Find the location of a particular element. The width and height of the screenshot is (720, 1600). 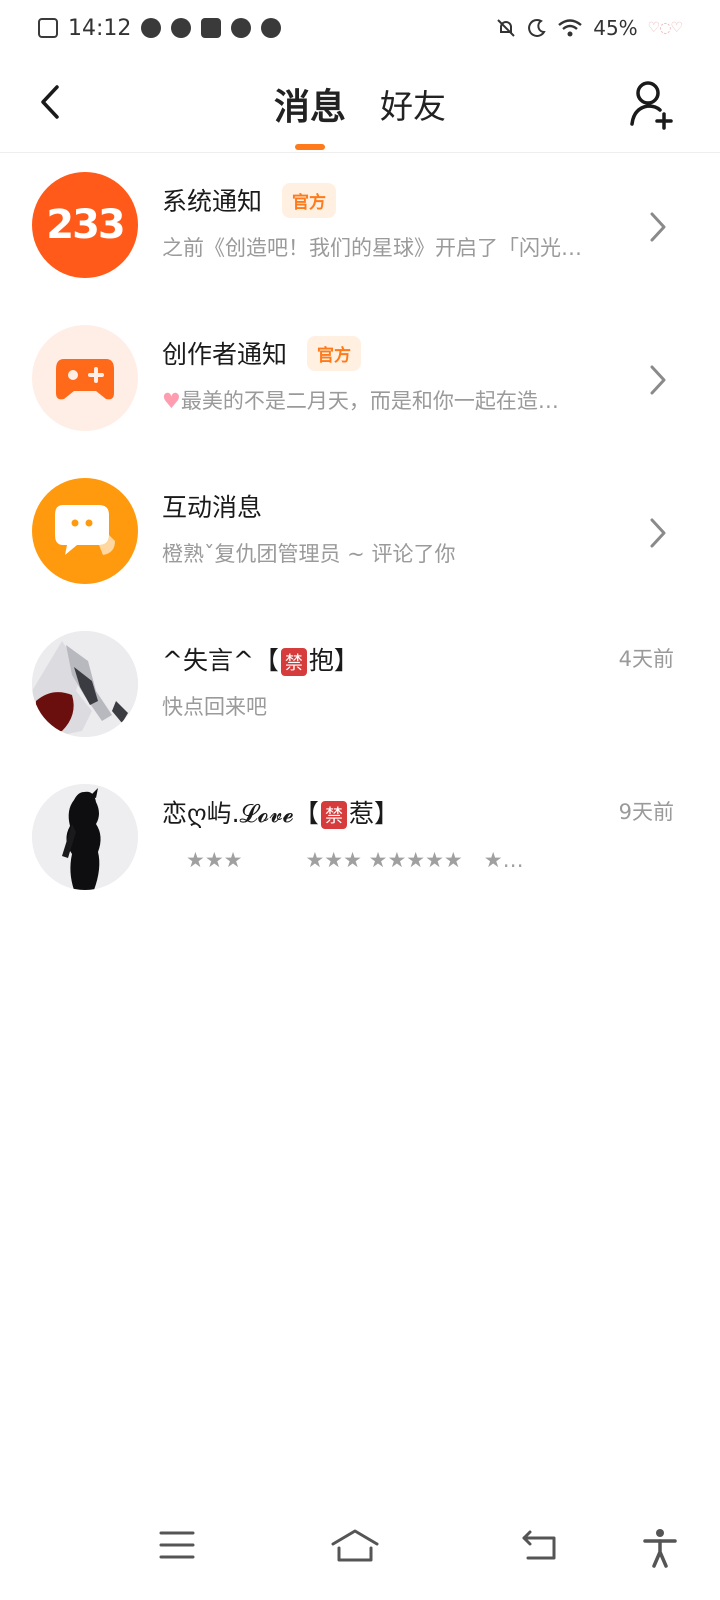

back-nav-button is located at coordinates (542, 1550).